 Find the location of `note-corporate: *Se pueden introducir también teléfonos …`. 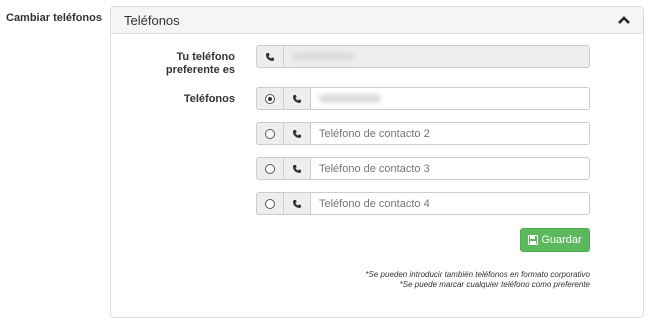

note-corporate: *Se pueden introducir también teléfonos … is located at coordinates (477, 274).